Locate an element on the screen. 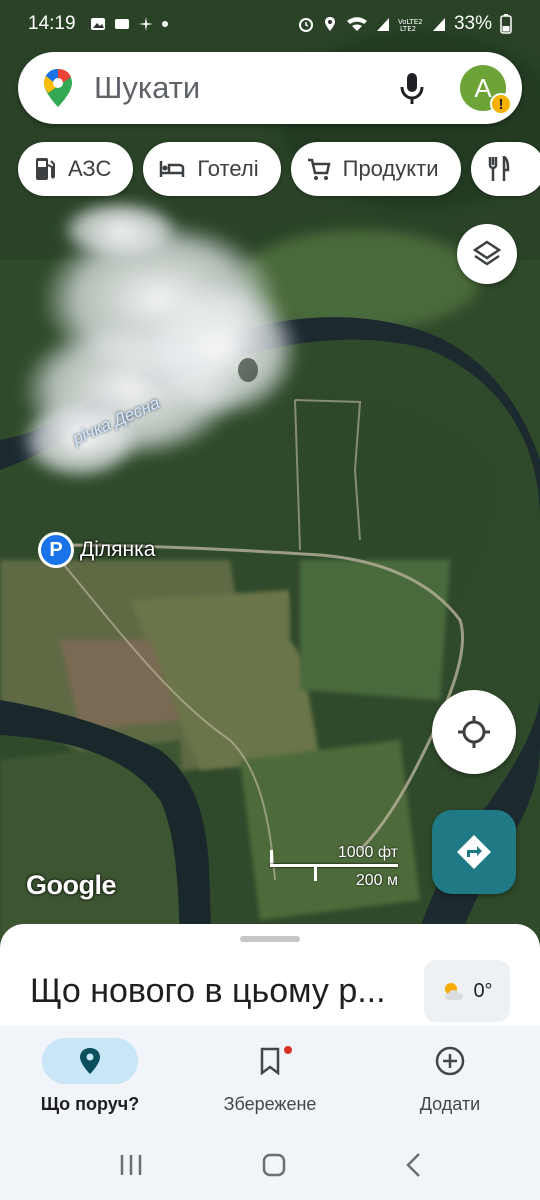  explore-sheet: Що нового в цьому р... 0° is located at coordinates (270, 979).